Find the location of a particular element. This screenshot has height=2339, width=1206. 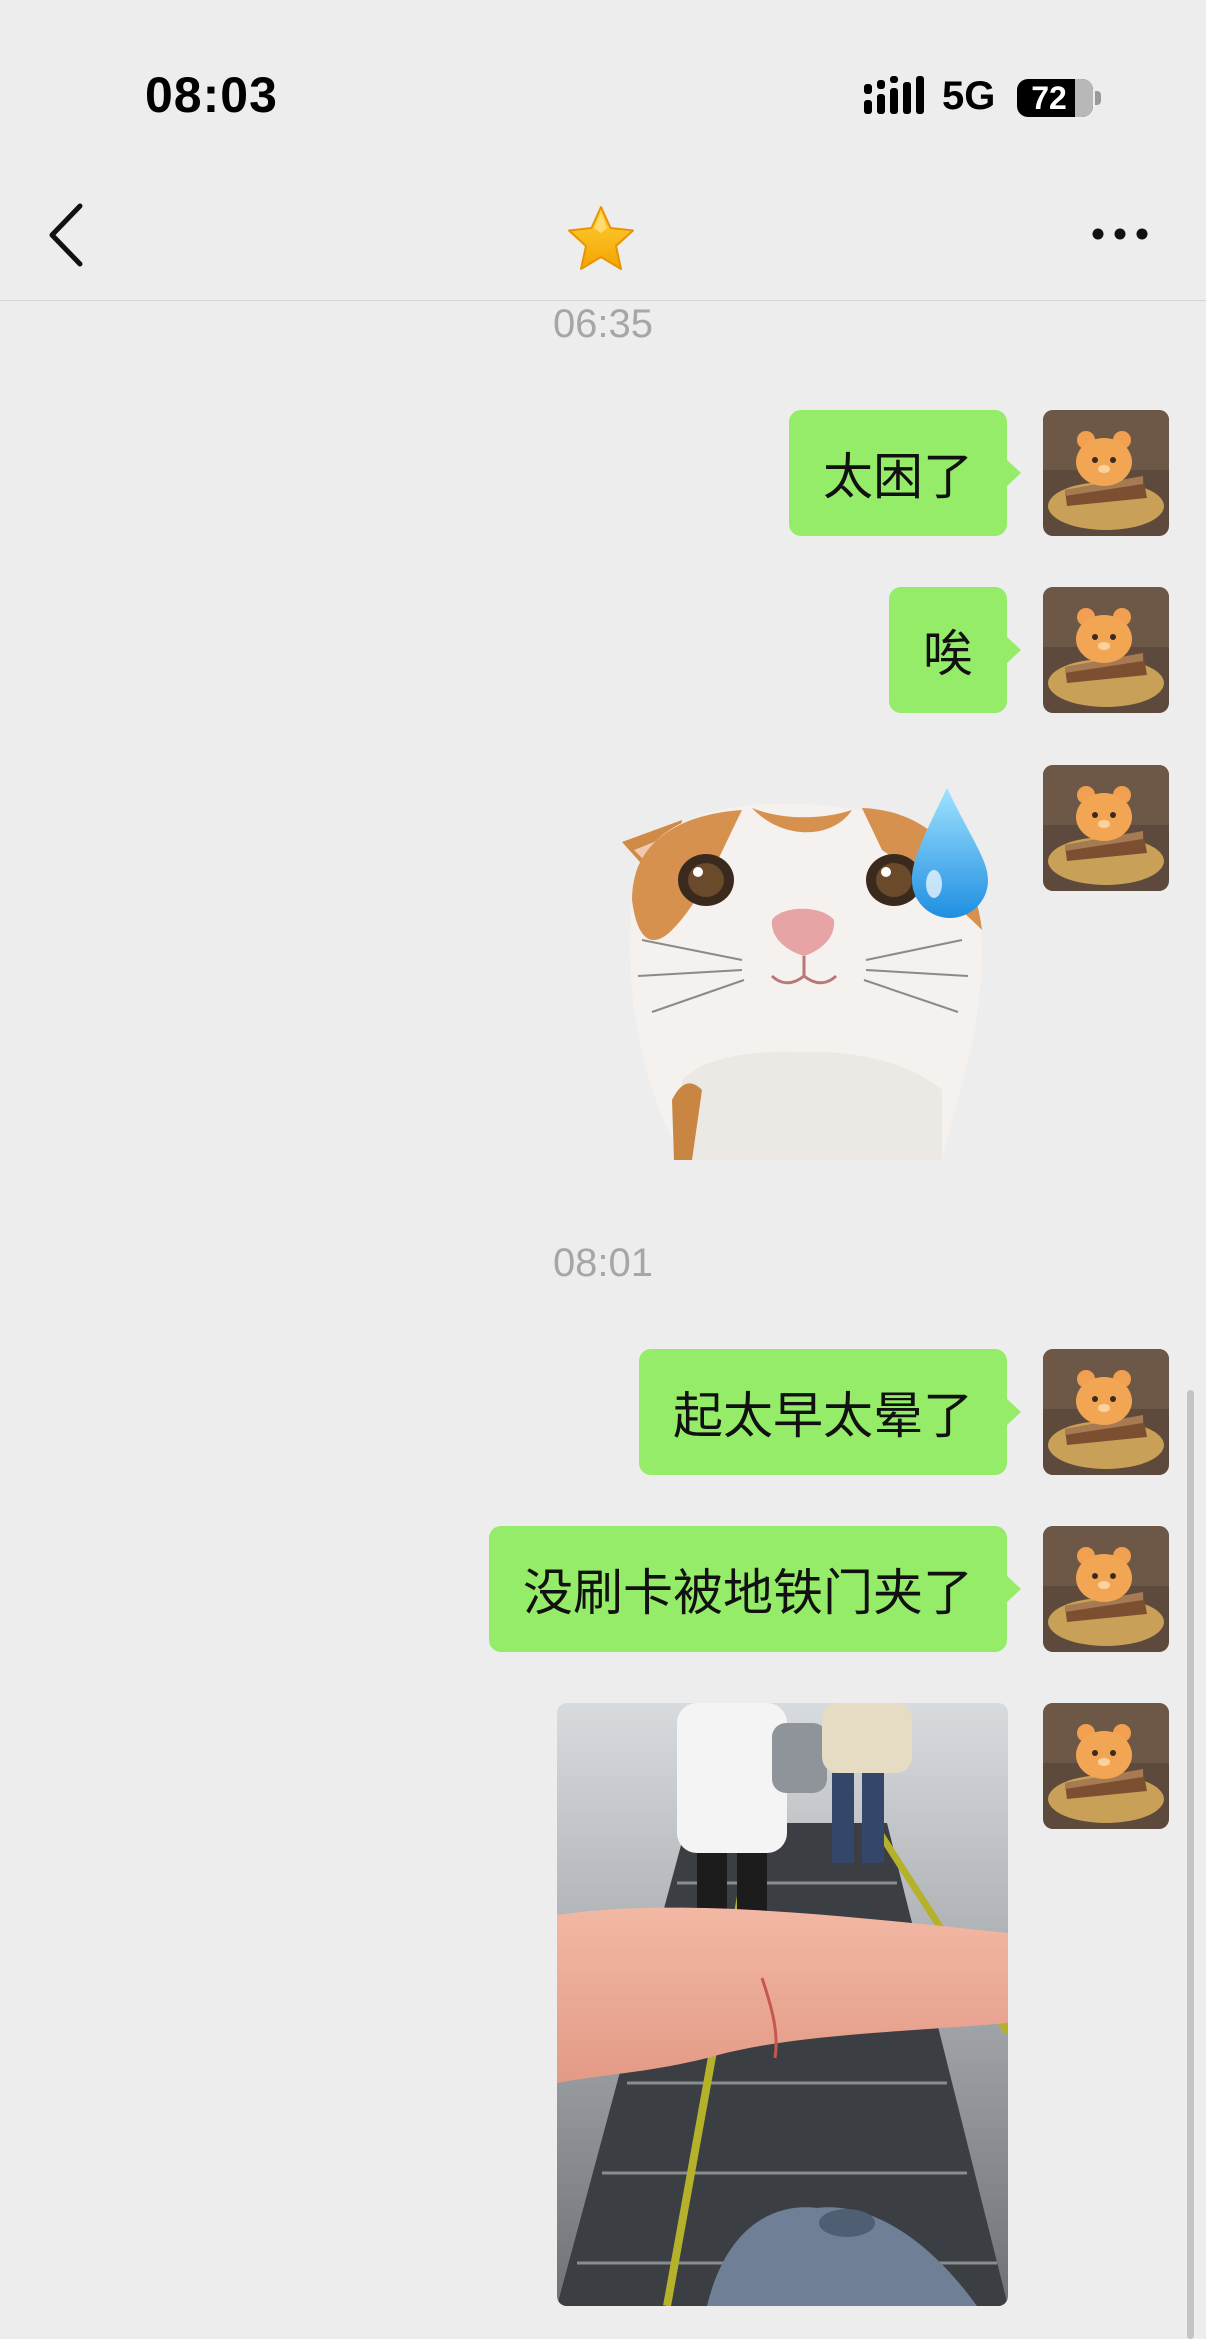

ellipsis-icon is located at coordinates (1120, 234).